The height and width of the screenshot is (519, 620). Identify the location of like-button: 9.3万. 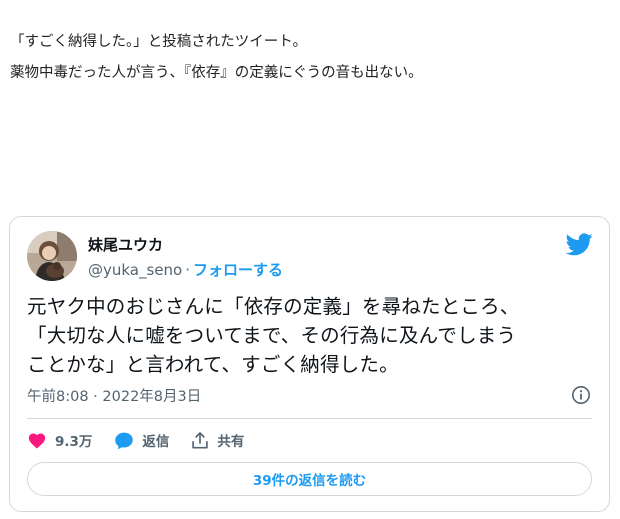
(59, 440).